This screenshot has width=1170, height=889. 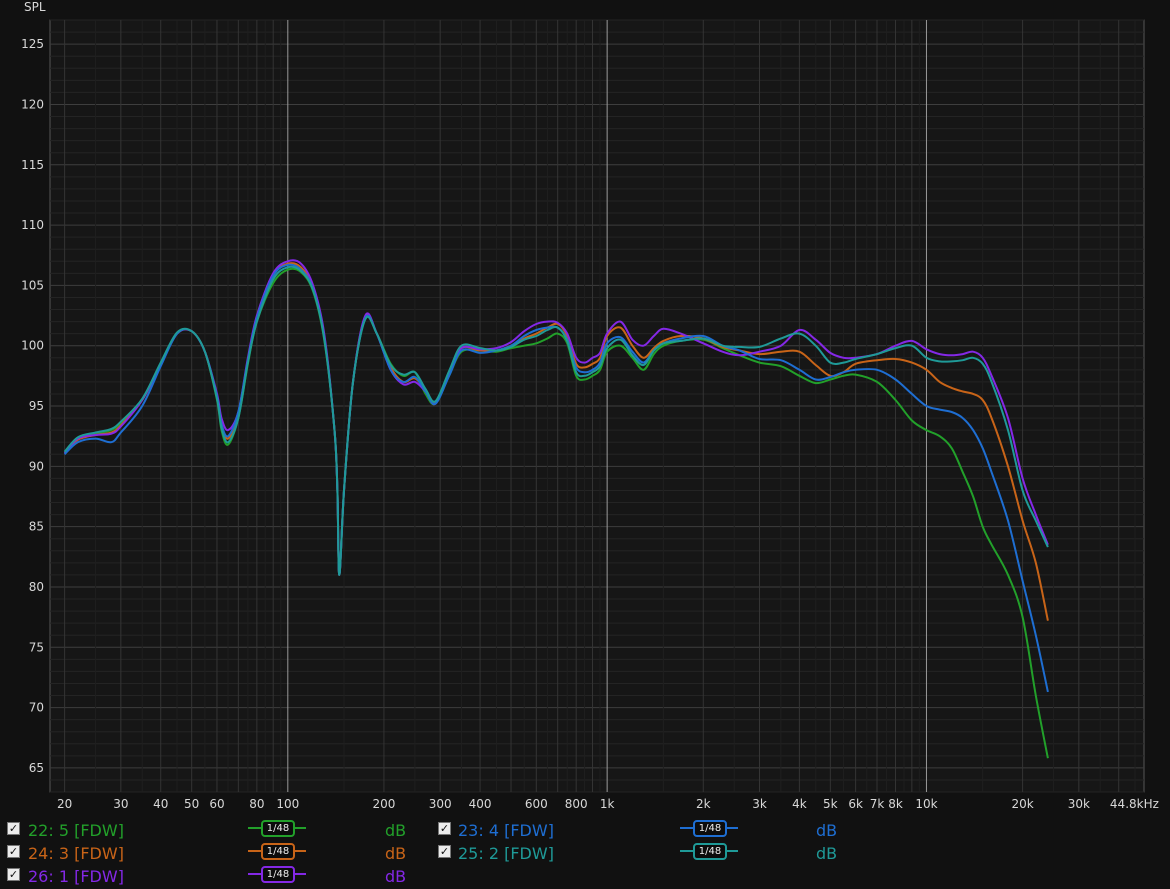 I want to click on y-tick-label: 95, so click(x=36, y=406).